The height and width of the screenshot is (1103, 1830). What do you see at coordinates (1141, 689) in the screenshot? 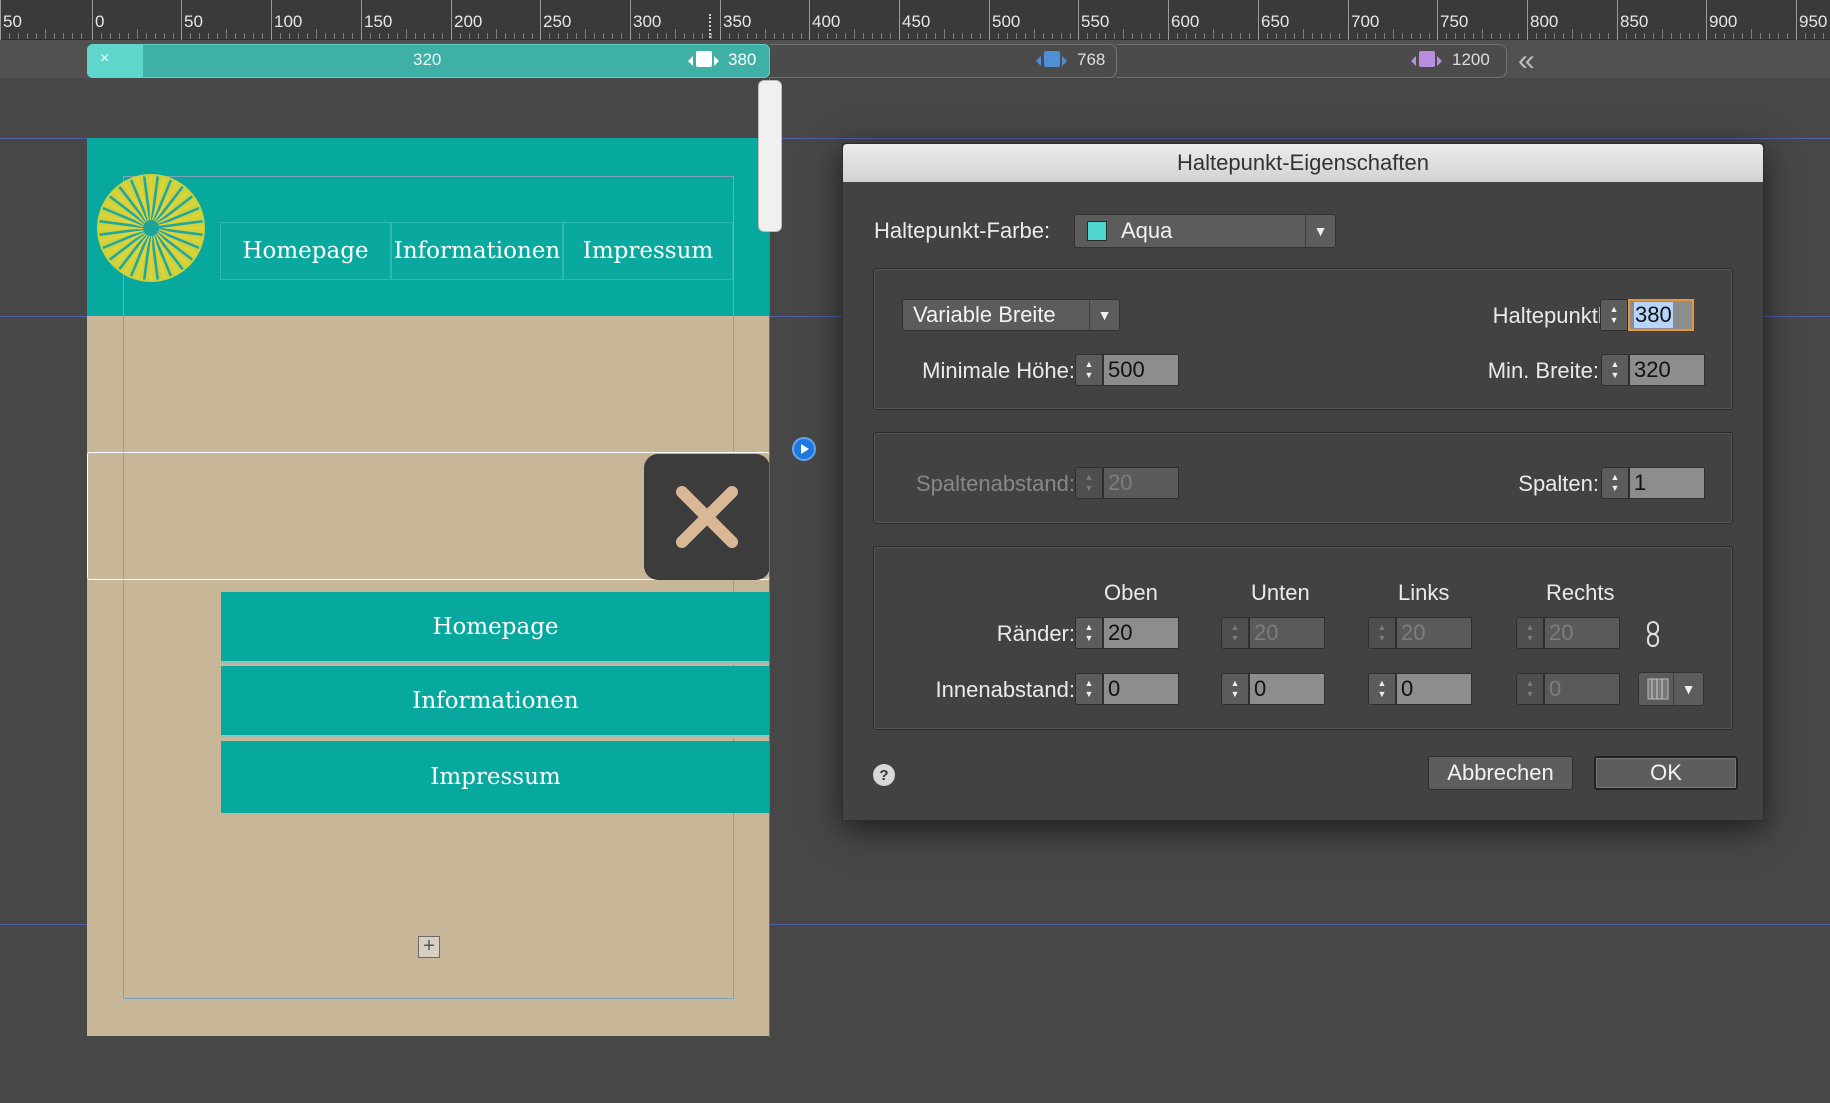
I see `padding-top-input: 0` at bounding box center [1141, 689].